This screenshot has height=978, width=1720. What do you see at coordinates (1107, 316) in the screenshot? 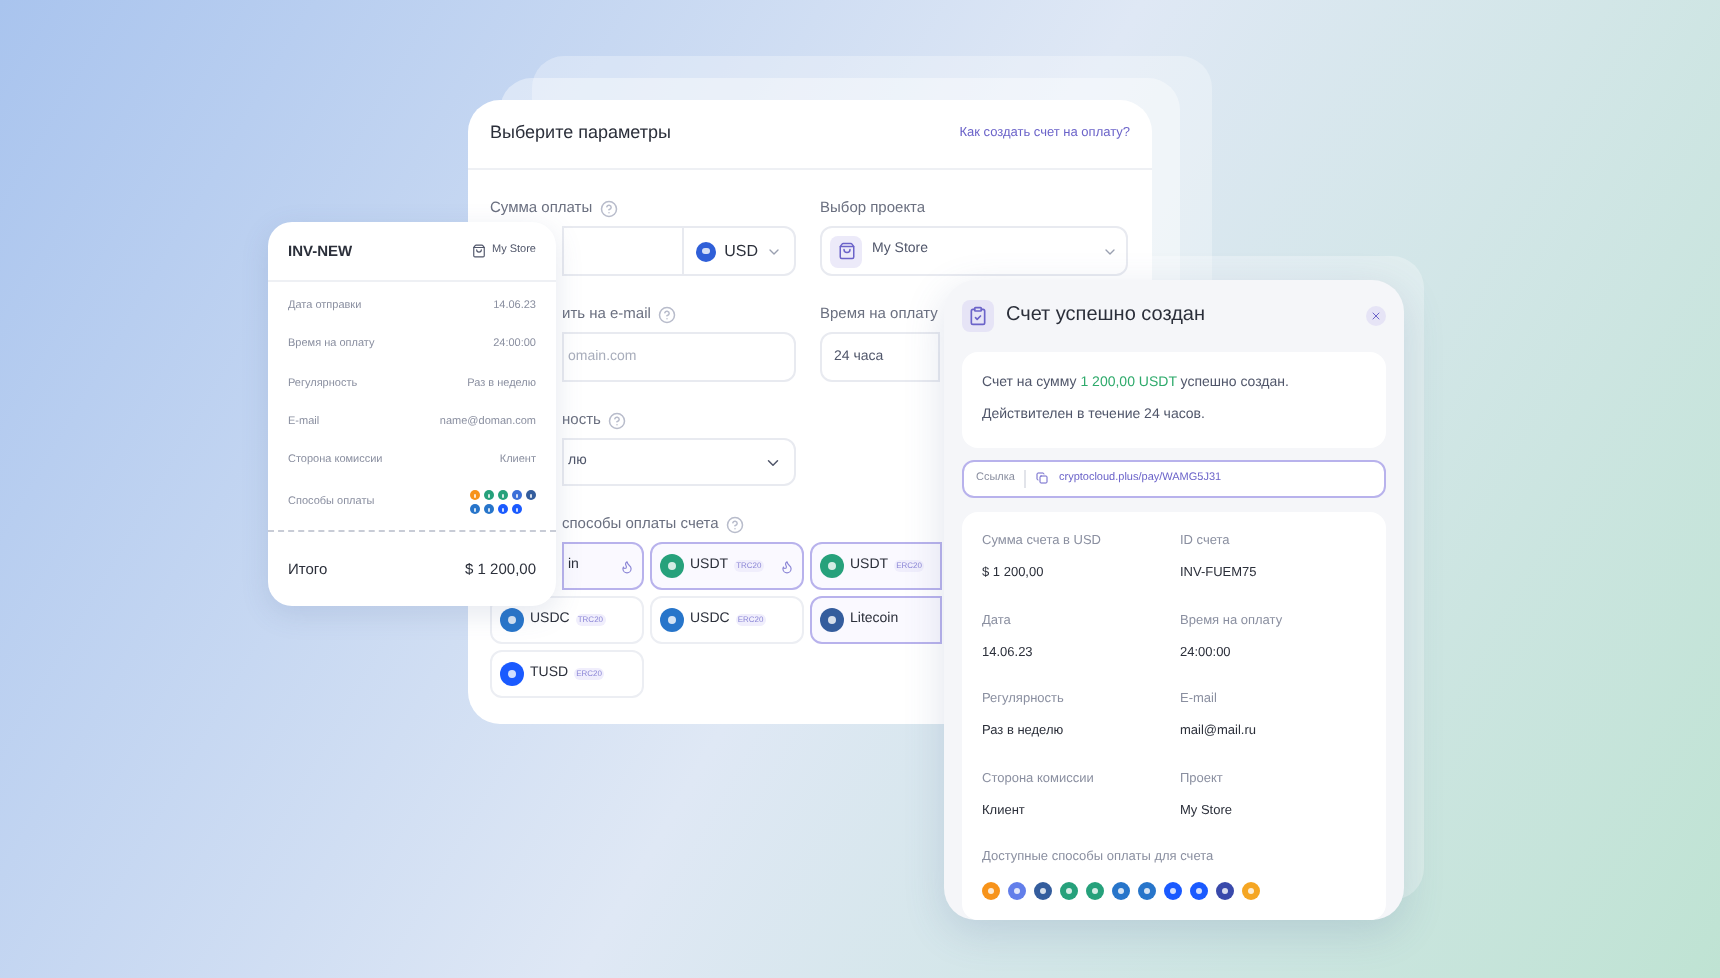
I see `dialog-title: Счет успешно создан` at bounding box center [1107, 316].